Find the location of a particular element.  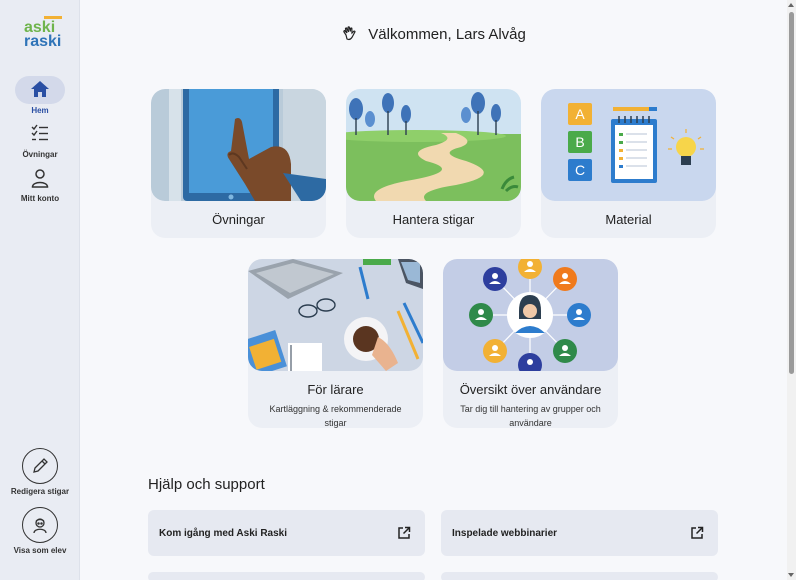

checklist-icon is located at coordinates (40, 134).